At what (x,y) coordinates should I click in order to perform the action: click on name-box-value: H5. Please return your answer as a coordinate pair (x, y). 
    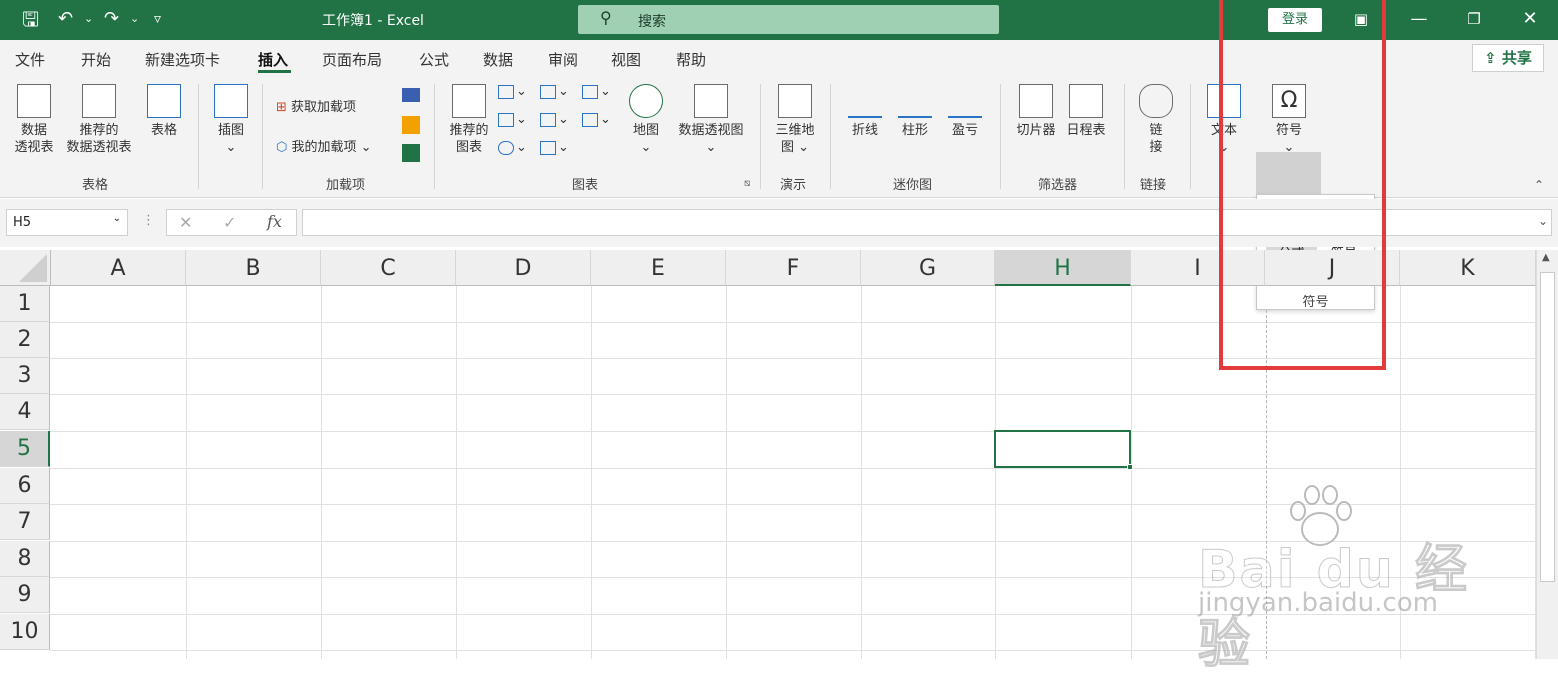
    Looking at the image, I should click on (22, 222).